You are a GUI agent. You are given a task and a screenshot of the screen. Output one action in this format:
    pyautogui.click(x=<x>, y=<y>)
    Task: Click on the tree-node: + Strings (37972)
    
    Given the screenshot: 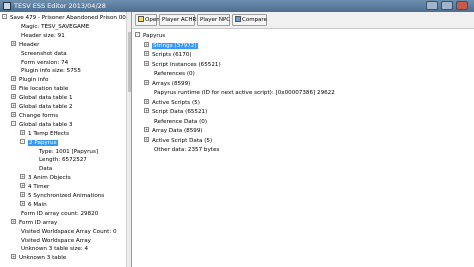 What is the action you would take?
    pyautogui.click(x=171, y=46)
    